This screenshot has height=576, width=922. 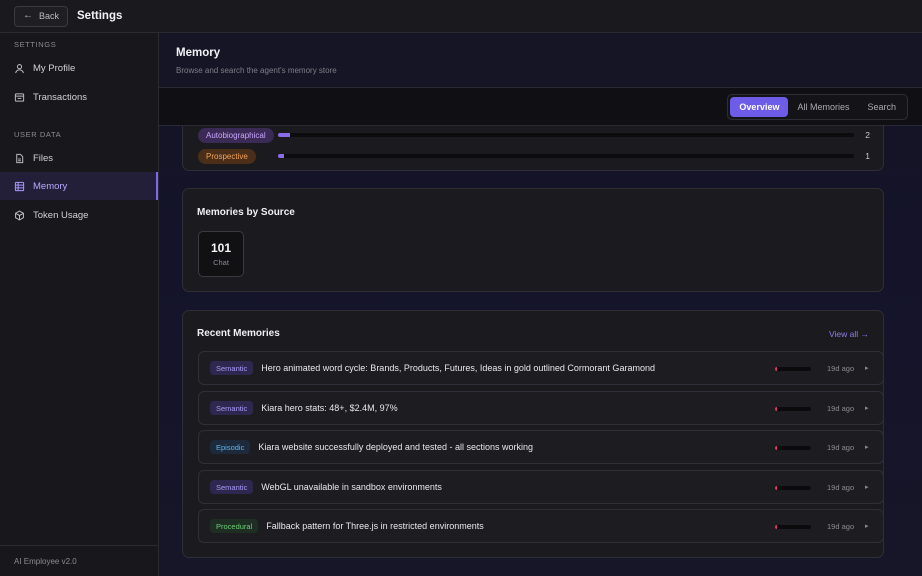 What do you see at coordinates (540, 107) in the screenshot?
I see `tabs-bar: Overview All Memories Search` at bounding box center [540, 107].